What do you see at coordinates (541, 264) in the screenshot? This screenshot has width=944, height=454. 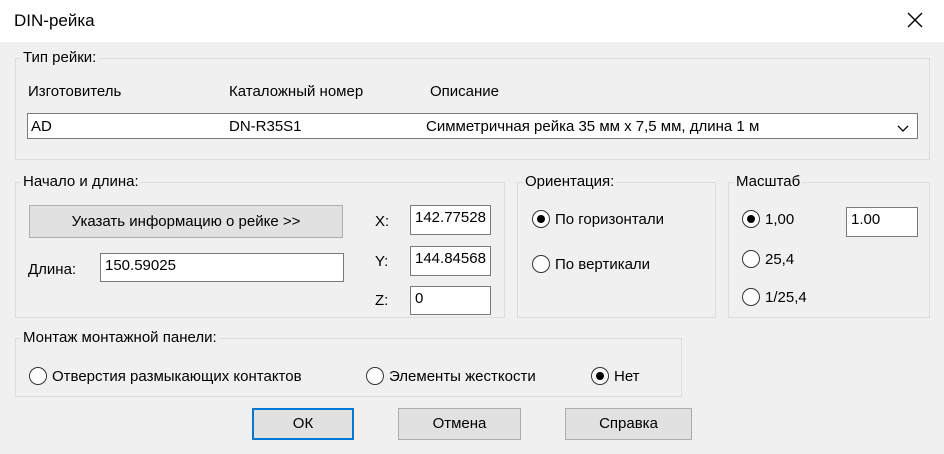 I see `orientation-vertical-radio` at bounding box center [541, 264].